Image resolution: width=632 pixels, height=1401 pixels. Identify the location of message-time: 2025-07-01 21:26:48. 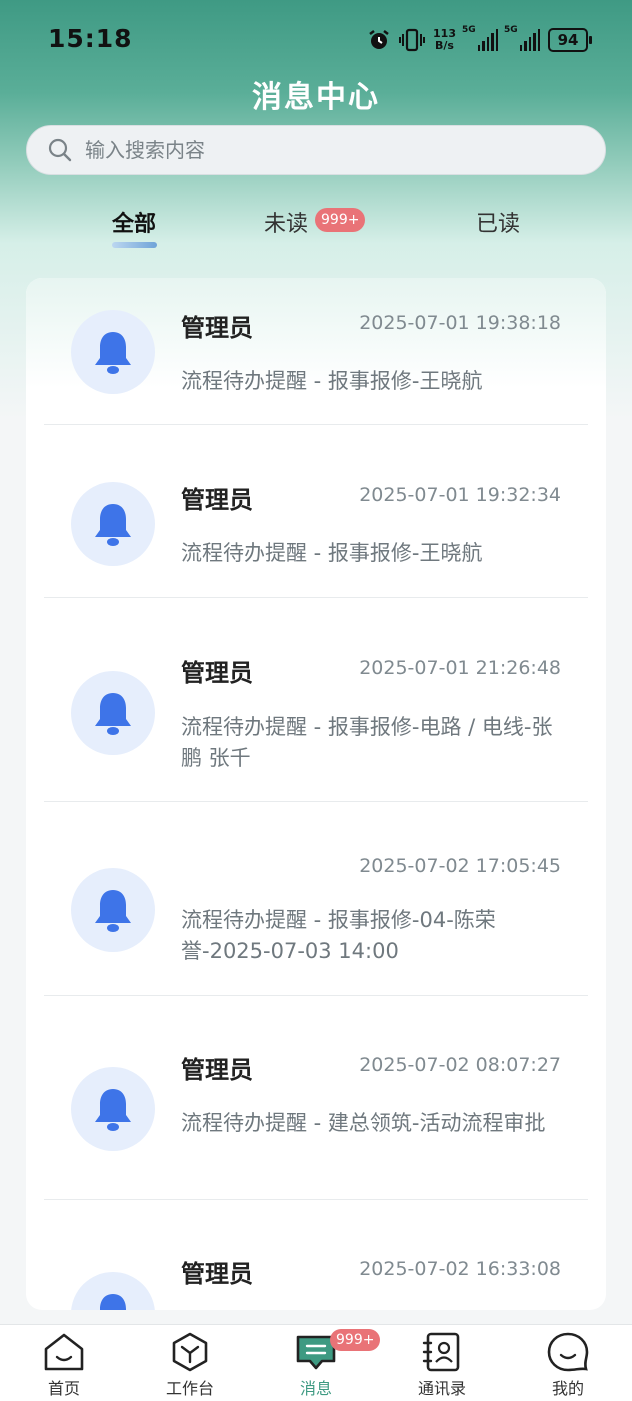
(460, 668).